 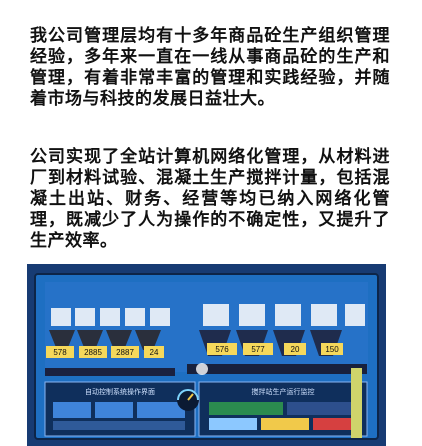 What do you see at coordinates (258, 349) in the screenshot?
I see `readout-6: 577` at bounding box center [258, 349].